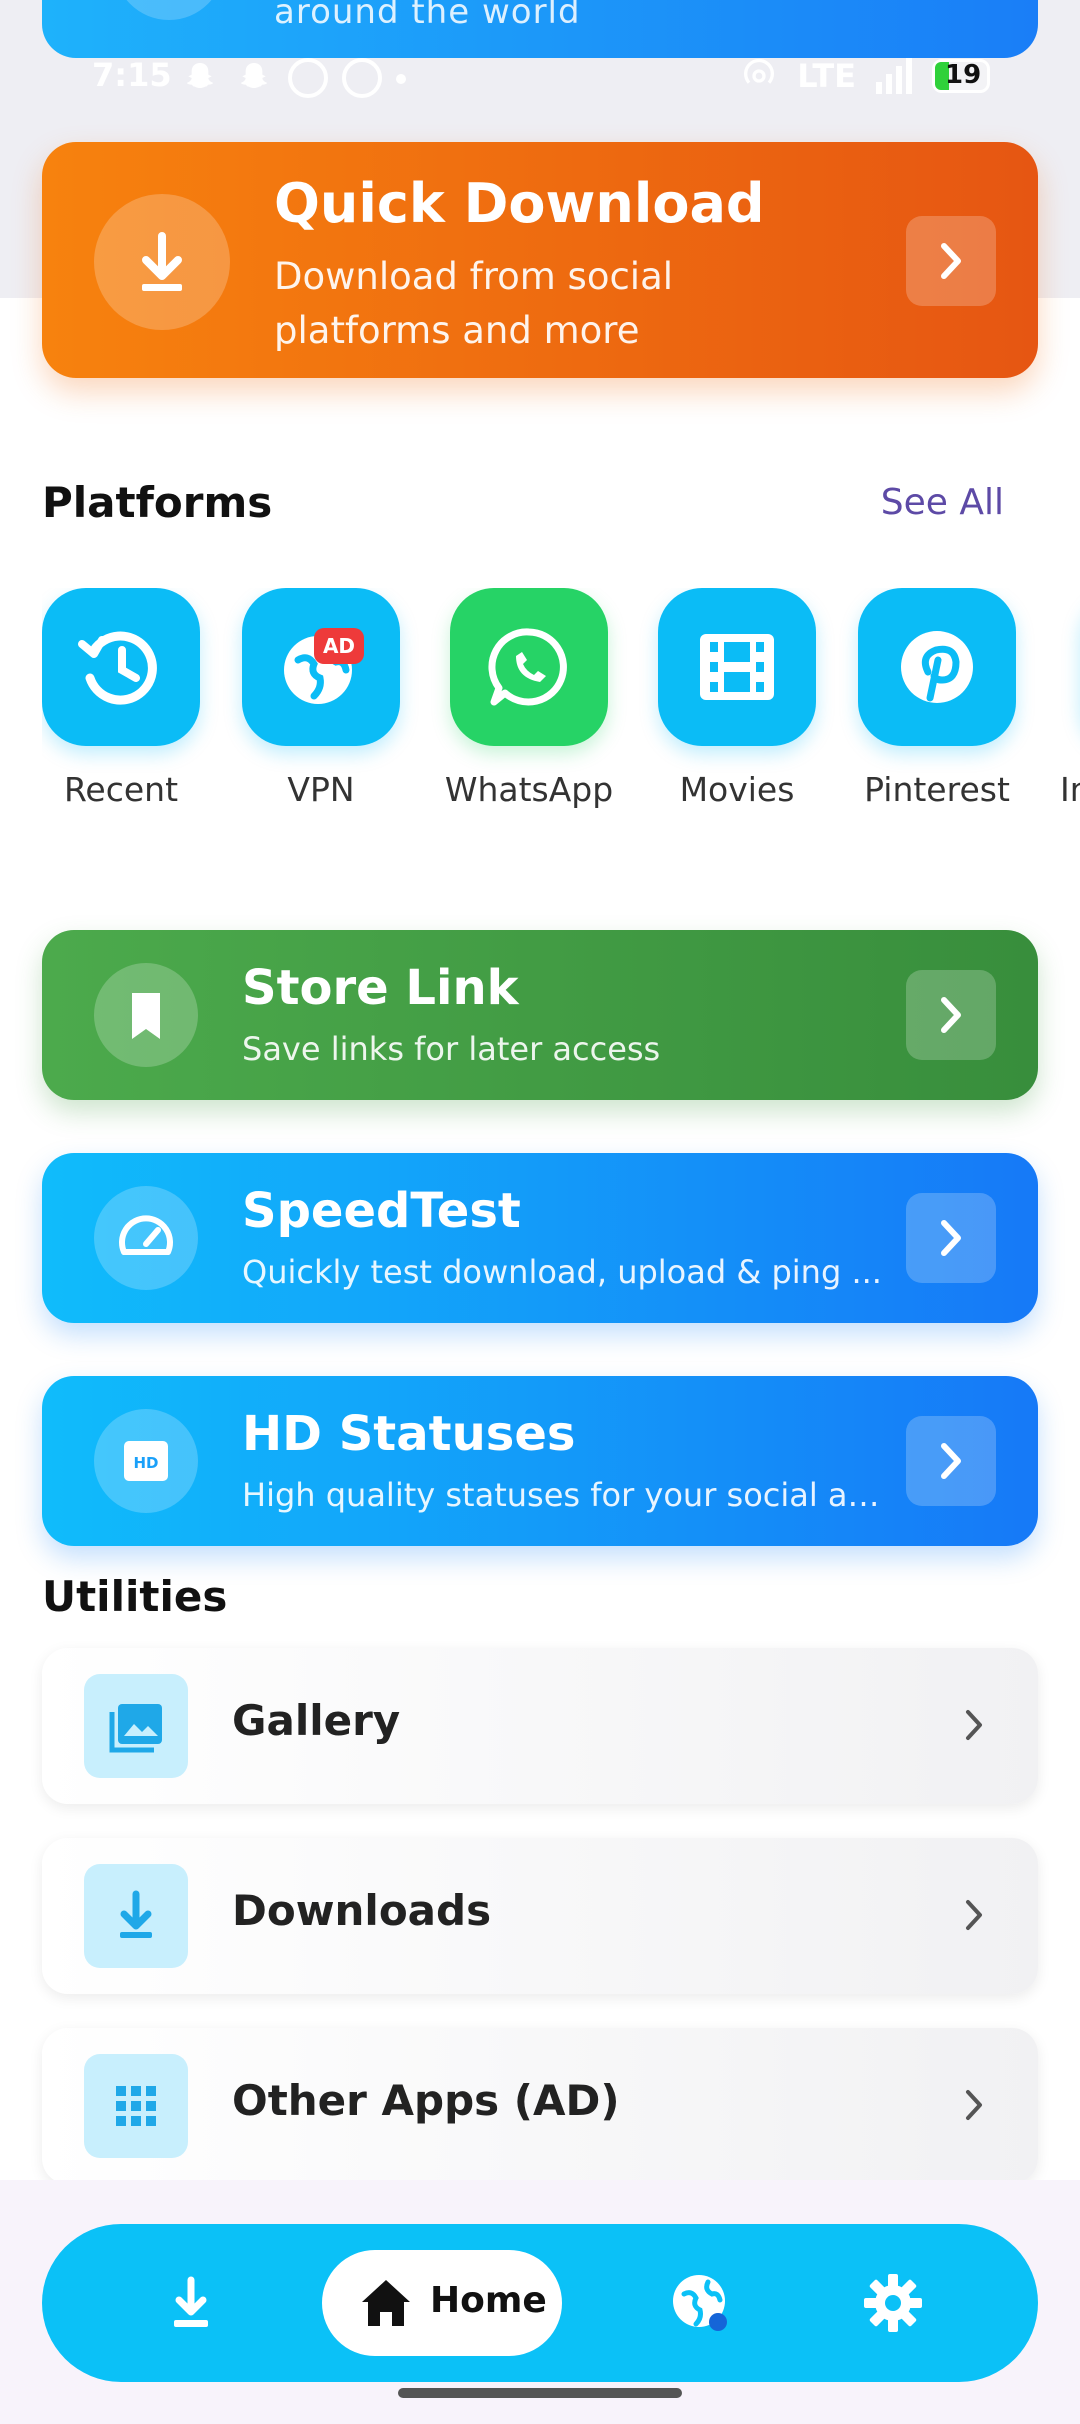 The height and width of the screenshot is (2424, 1080). I want to click on quick-download-icon-circle, so click(162, 262).